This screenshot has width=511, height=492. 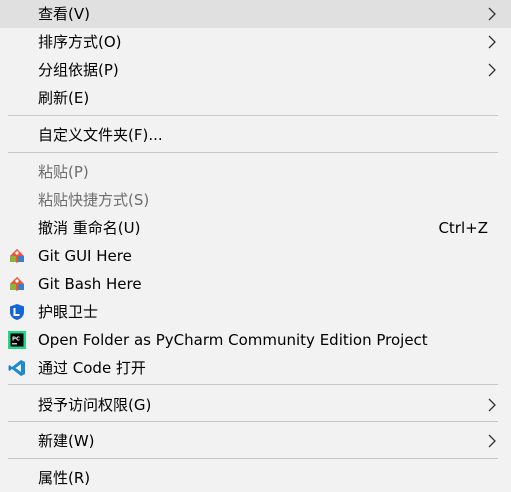 What do you see at coordinates (90, 284) in the screenshot?
I see `menu-item-label: Git Bash Here` at bounding box center [90, 284].